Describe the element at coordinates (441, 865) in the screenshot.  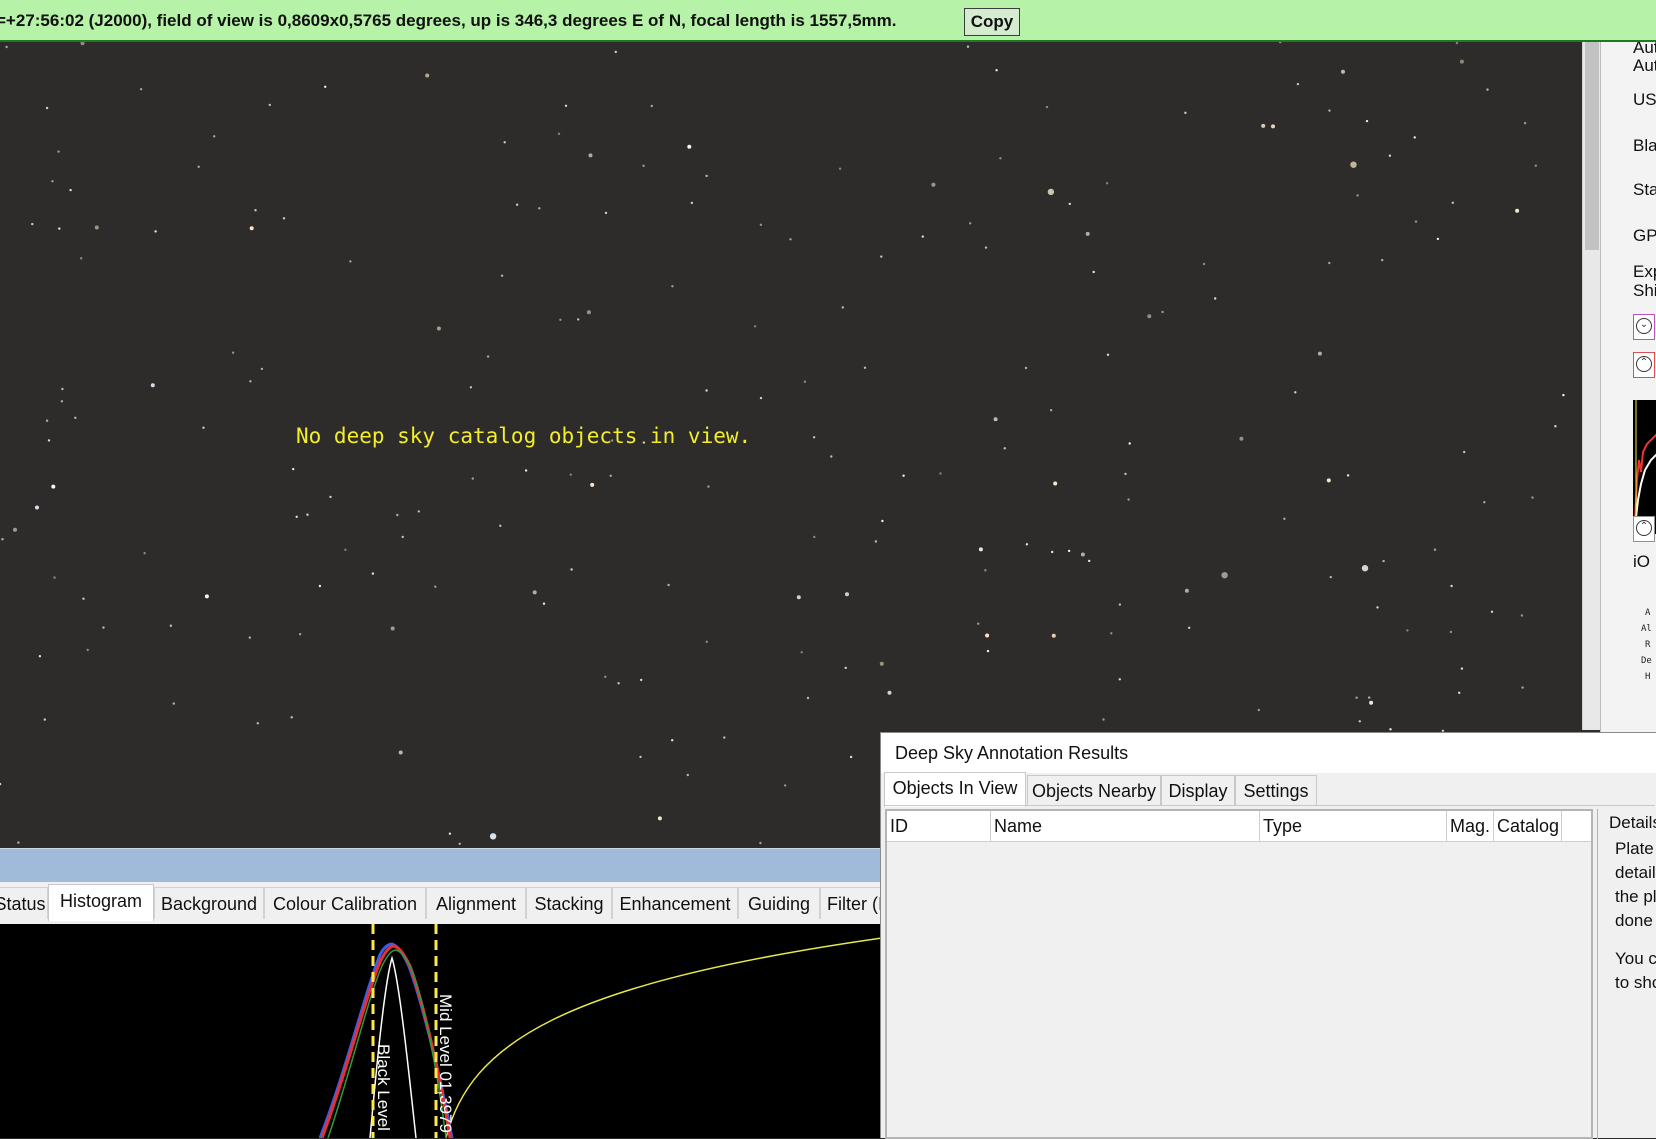
I see `panel-splitter` at that location.